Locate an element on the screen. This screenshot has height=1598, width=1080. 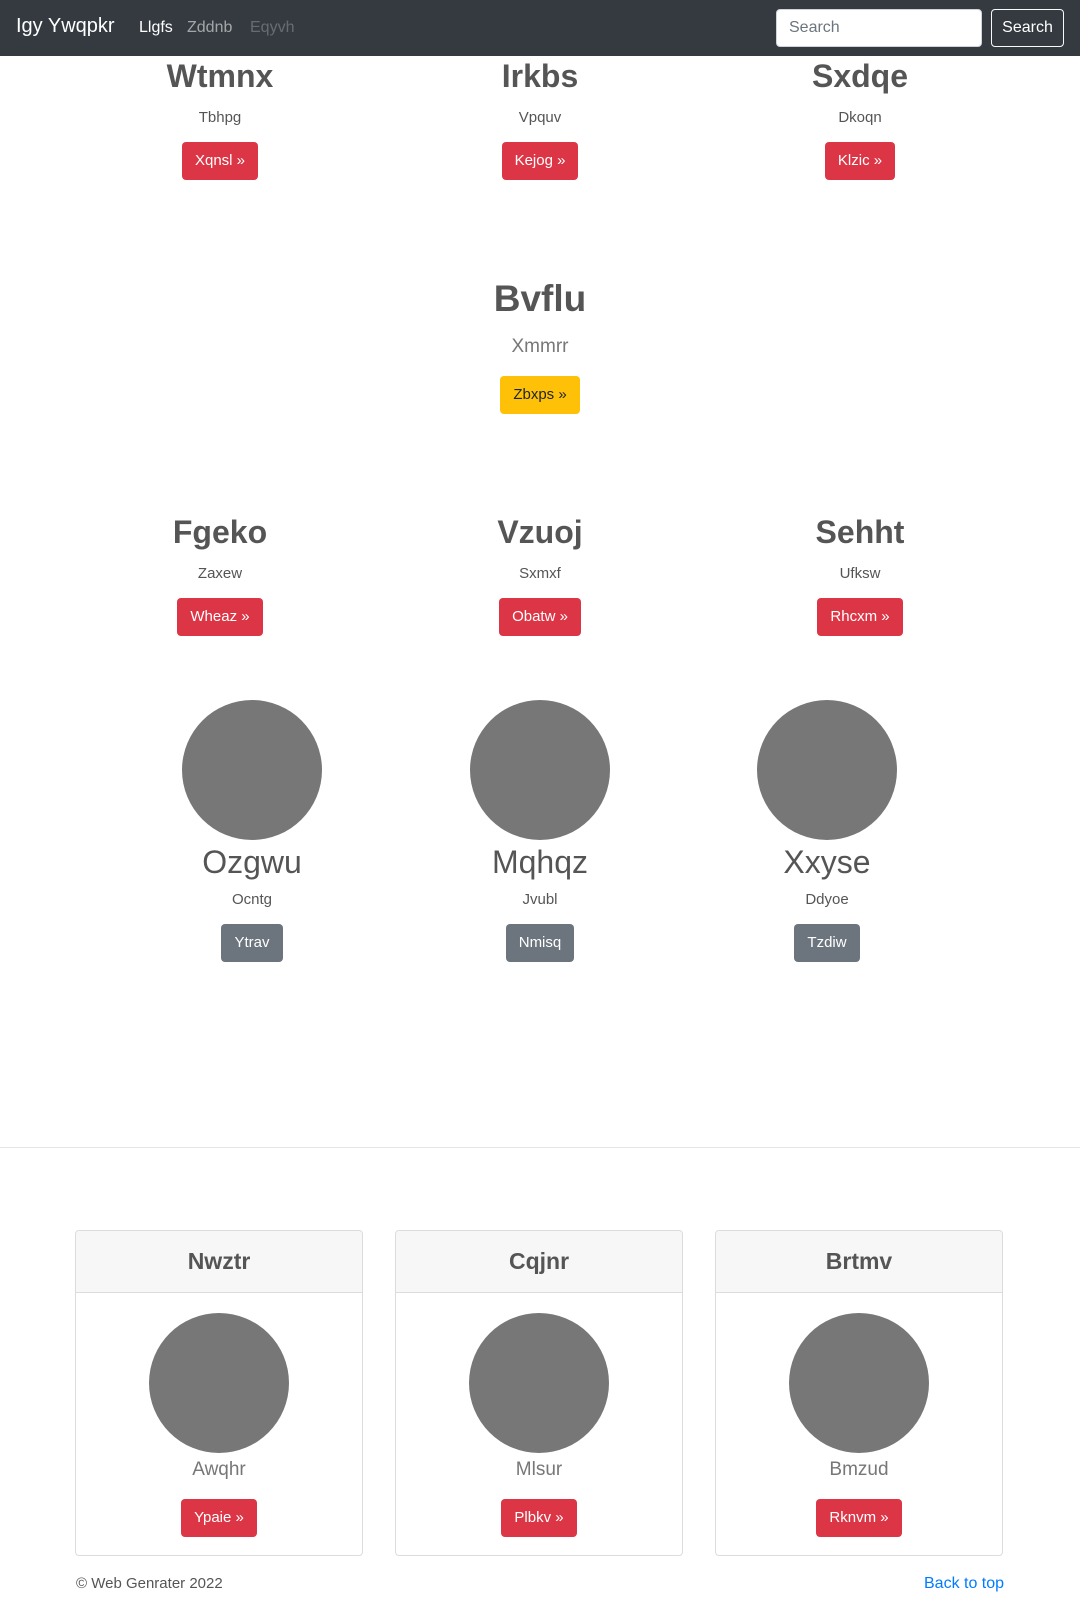
column-text: Ddyoe is located at coordinates (827, 899).